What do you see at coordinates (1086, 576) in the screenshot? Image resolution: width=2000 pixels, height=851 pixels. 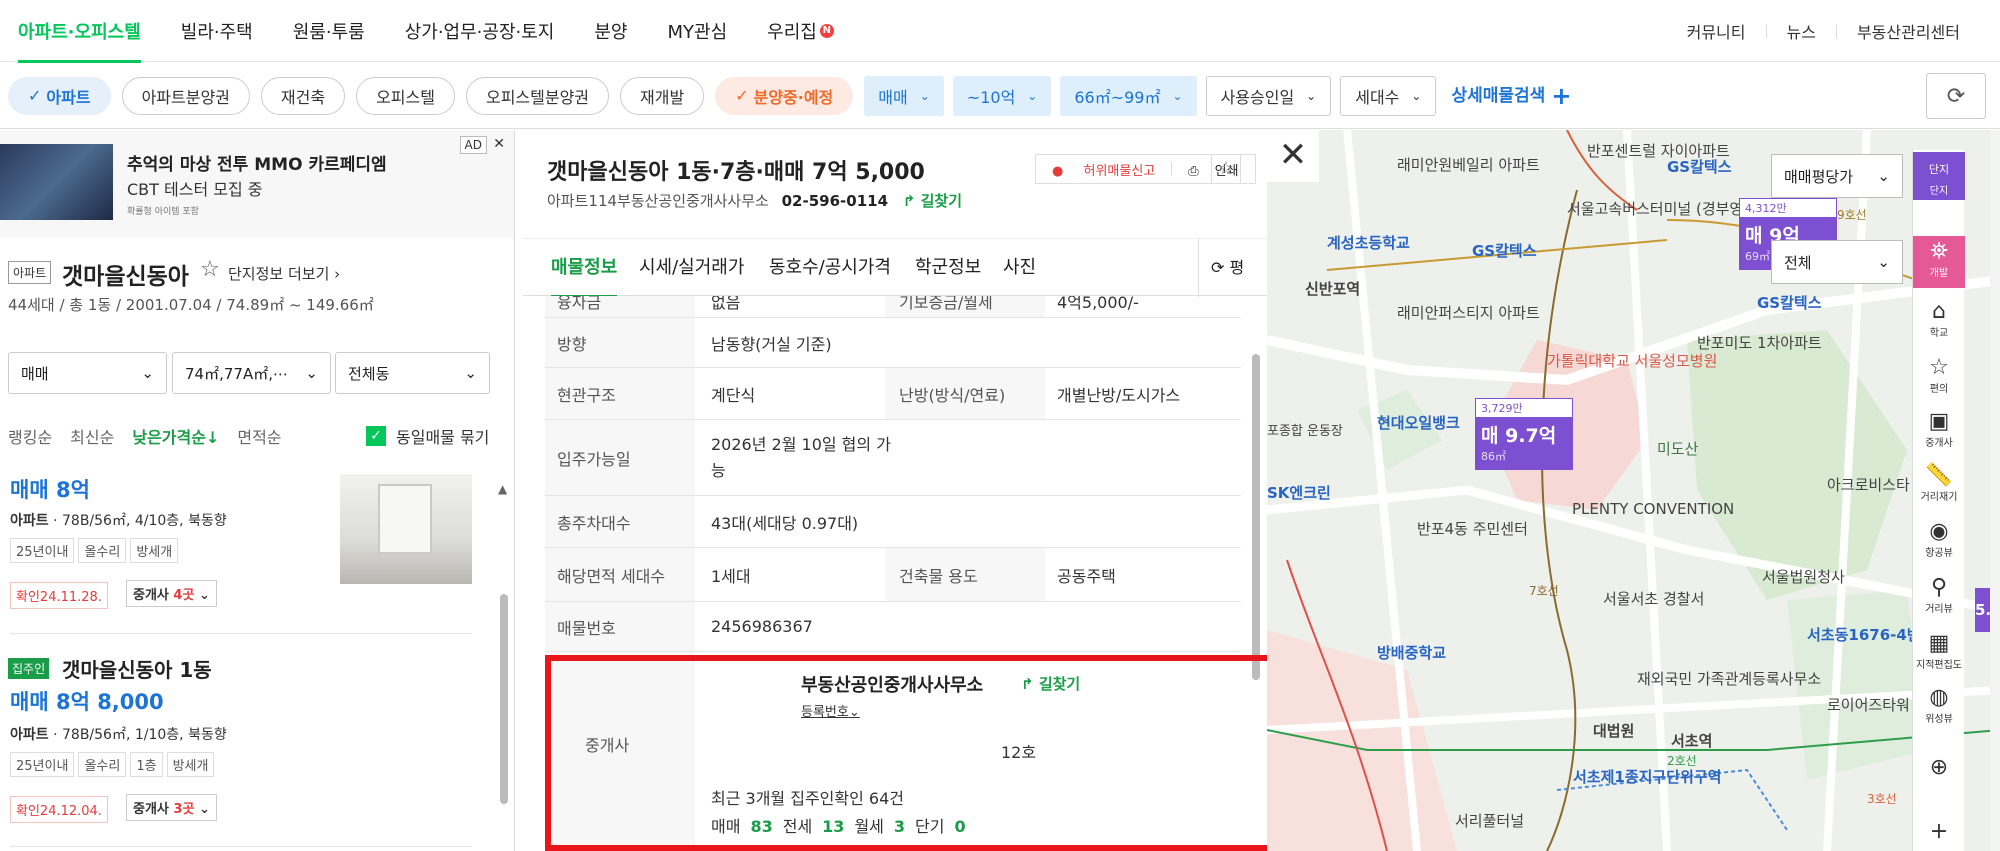 I see `row-value: 공동주택` at bounding box center [1086, 576].